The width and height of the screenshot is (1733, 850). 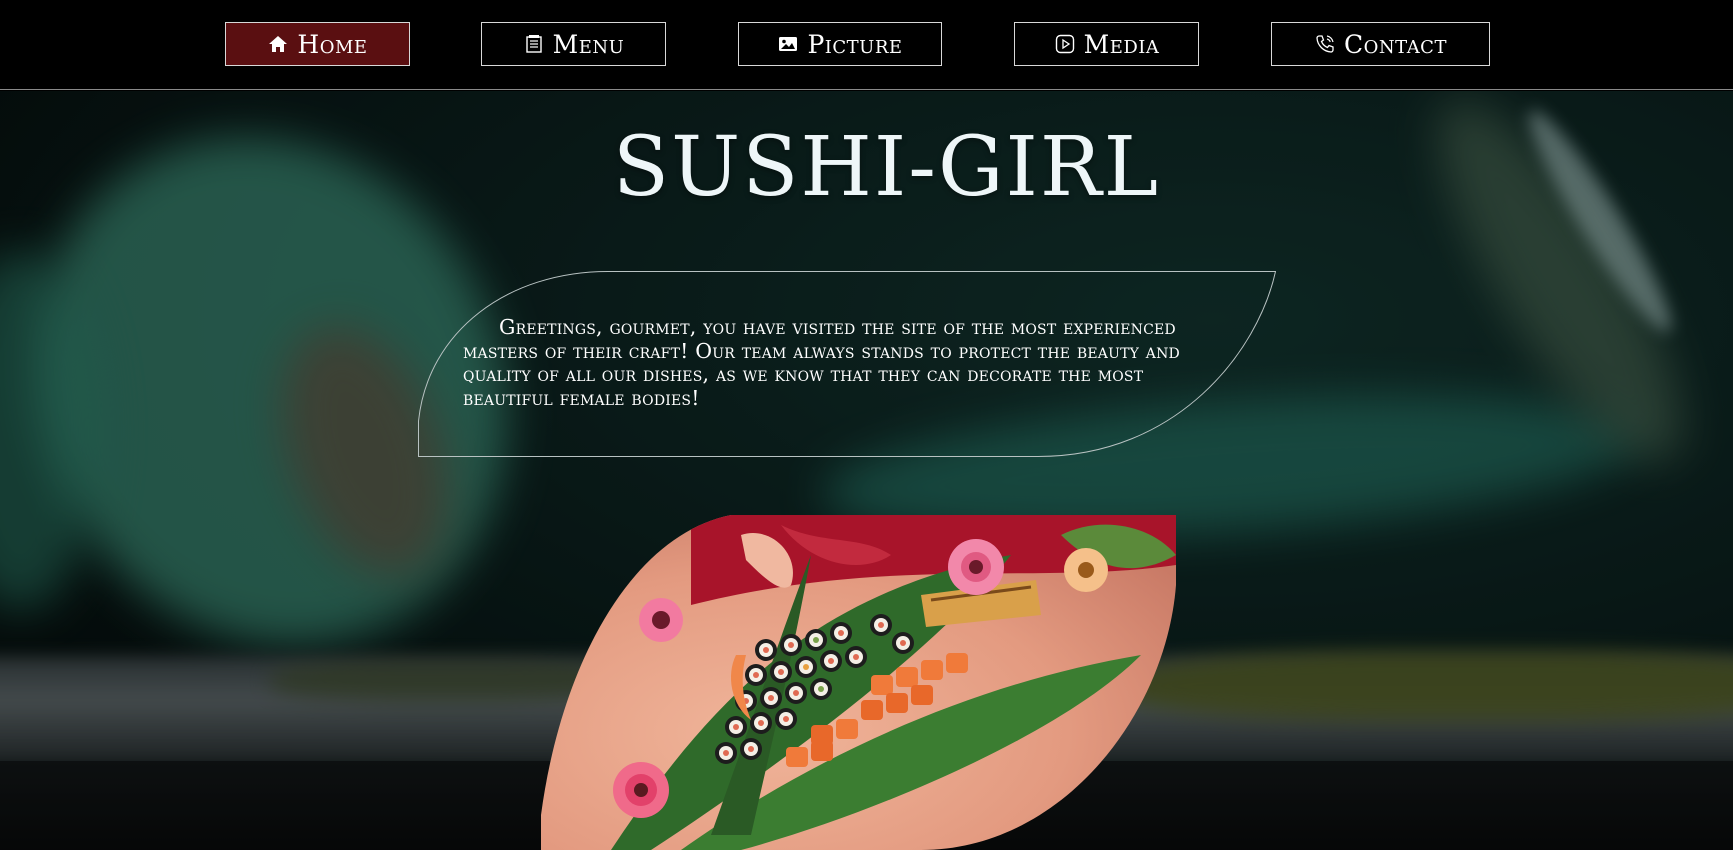 I want to click on nav-picture-button: Picture, so click(x=840, y=44).